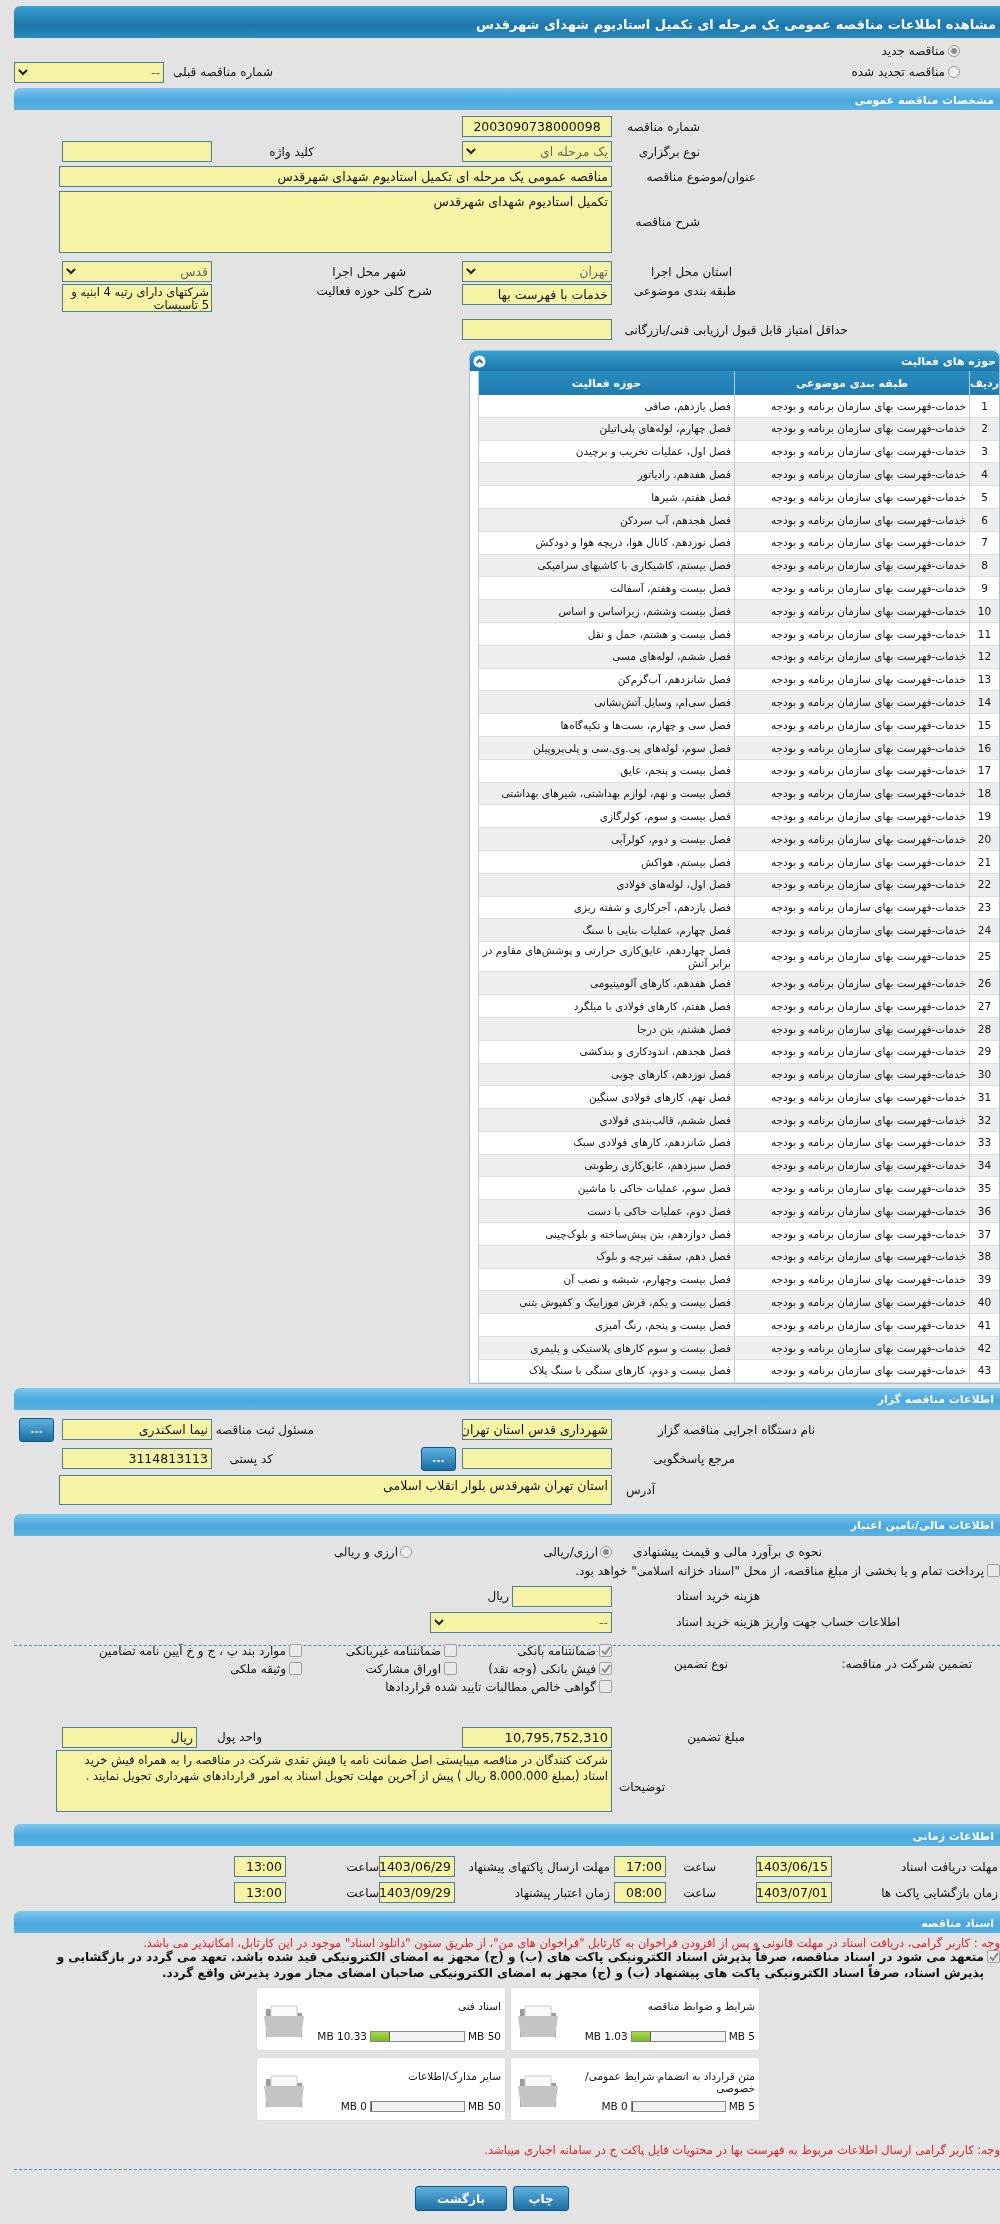 The height and width of the screenshot is (2224, 1000). I want to click on checkbox-label: گواهی خالص مطالبات تایید شده قراردادها, so click(490, 1686).